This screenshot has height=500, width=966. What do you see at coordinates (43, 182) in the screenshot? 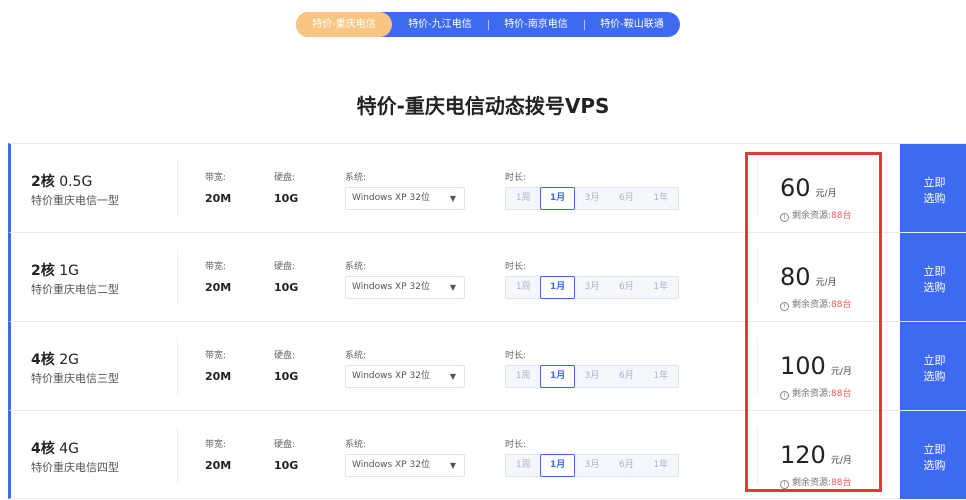
I see `plan-cores: 2核` at bounding box center [43, 182].